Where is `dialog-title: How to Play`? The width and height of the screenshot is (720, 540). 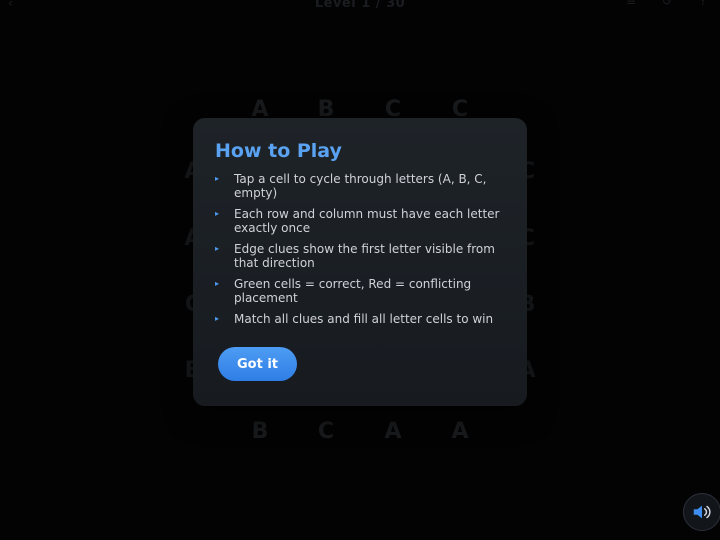 dialog-title: How to Play is located at coordinates (278, 151).